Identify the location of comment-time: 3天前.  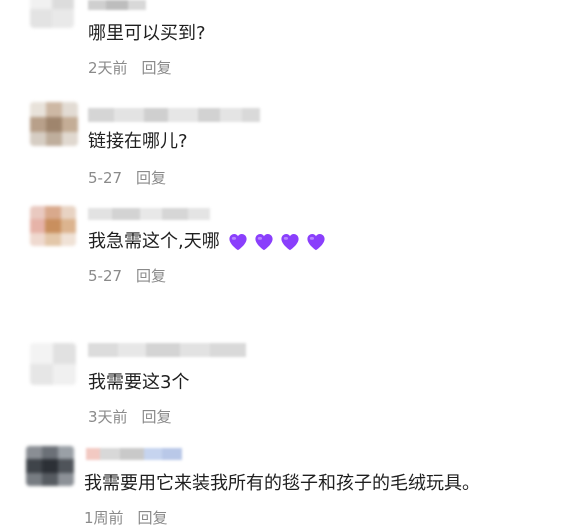
(108, 417).